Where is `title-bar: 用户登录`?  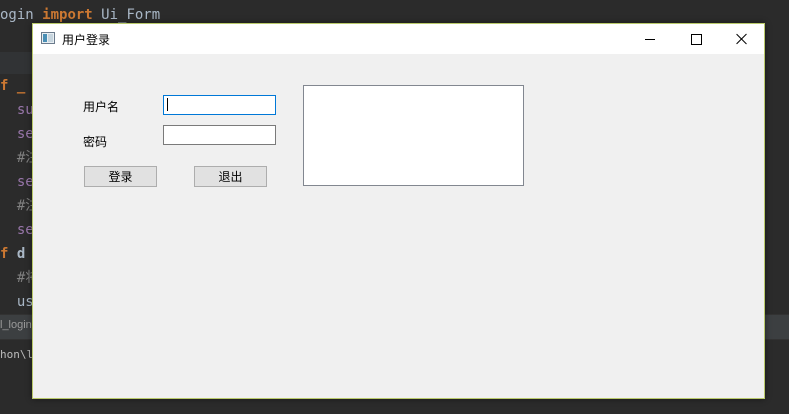
title-bar: 用户登录 is located at coordinates (398, 39).